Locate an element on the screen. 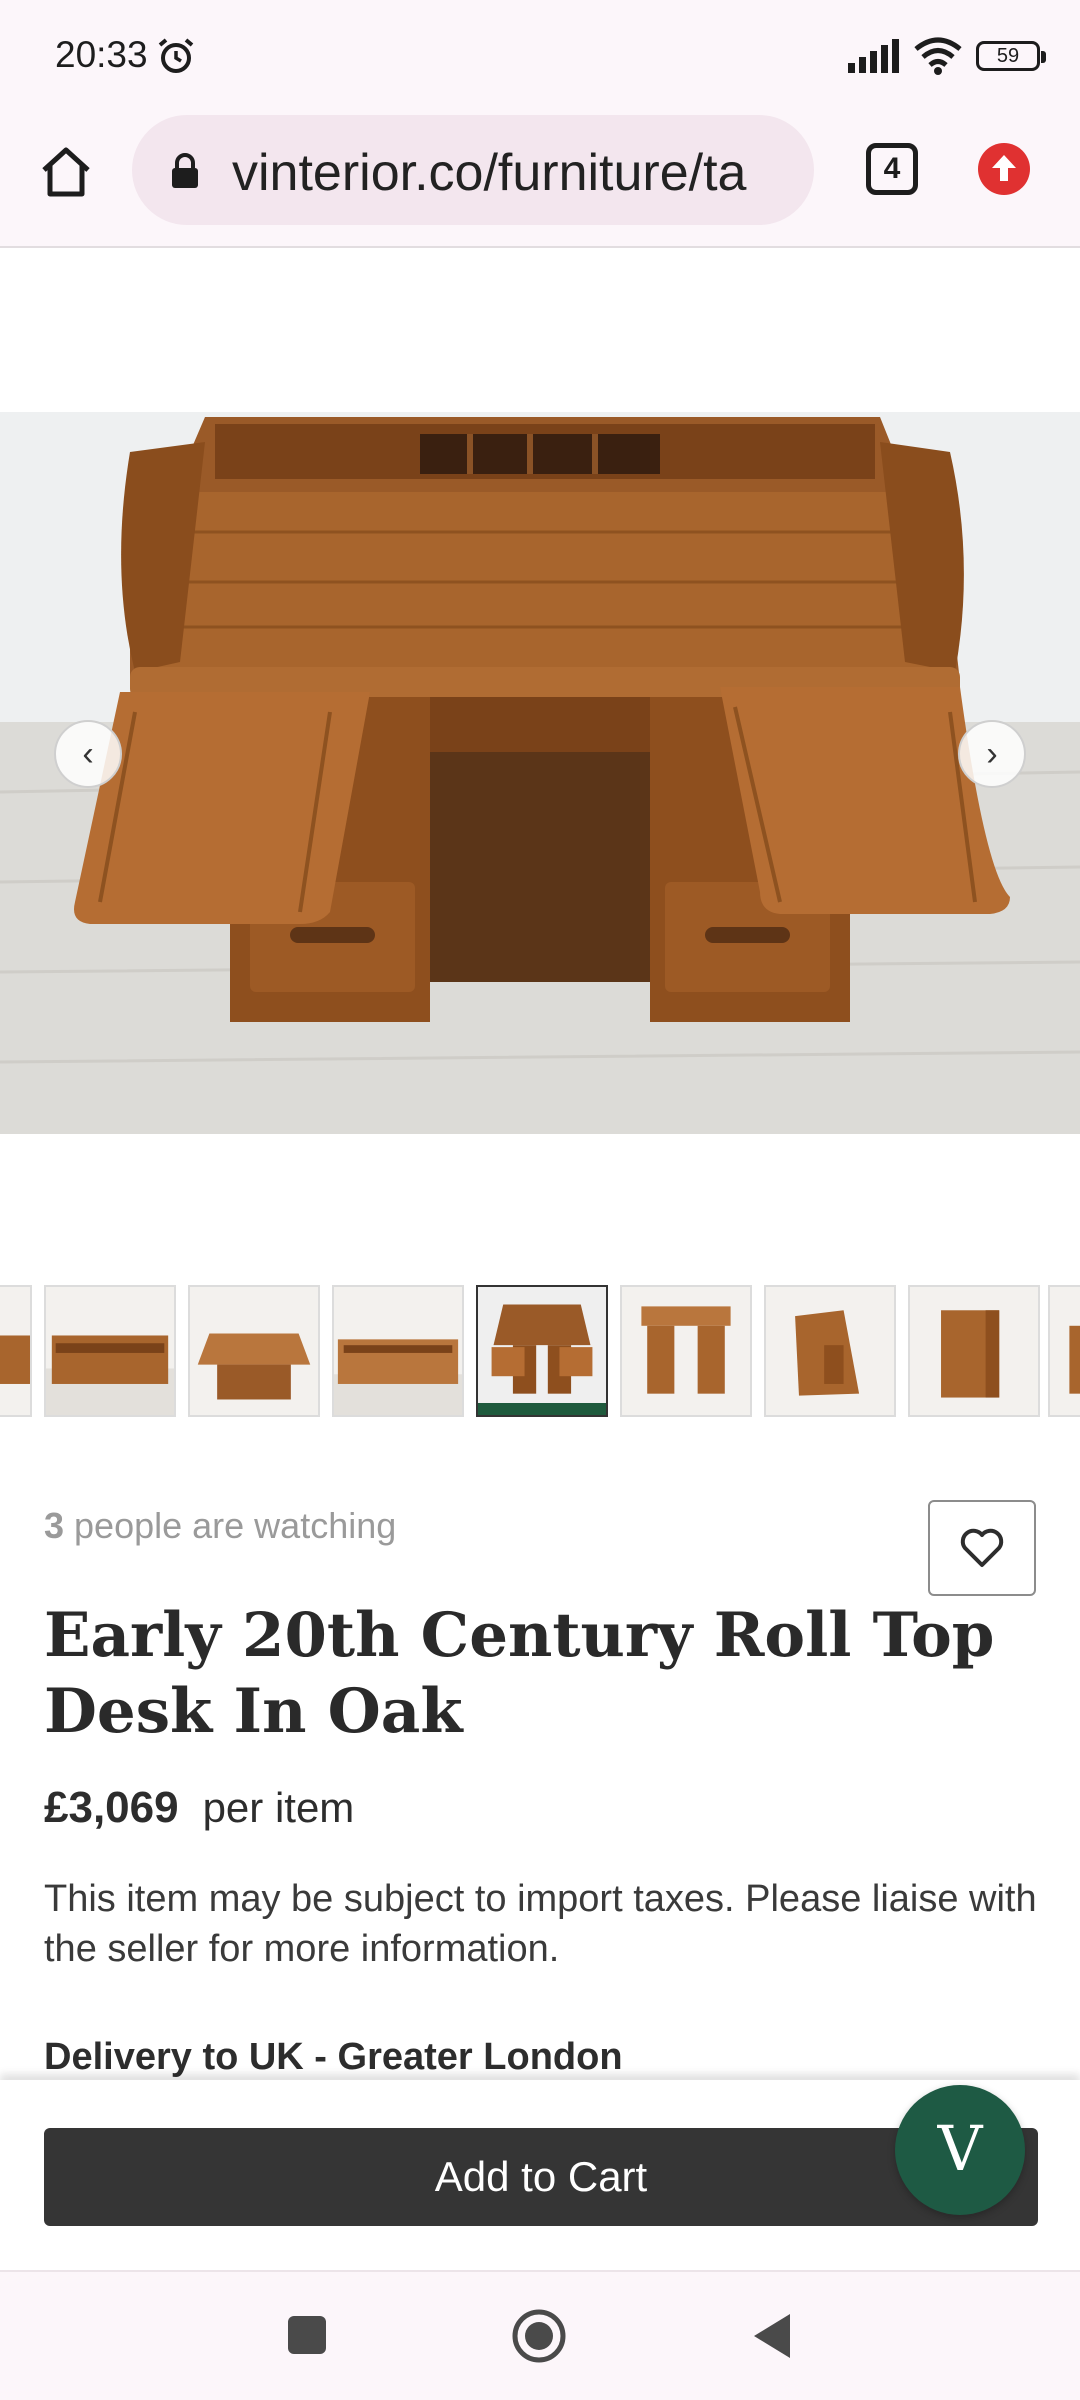 The image size is (1080, 2400). chevron-left-icon: ‹ is located at coordinates (88, 754).